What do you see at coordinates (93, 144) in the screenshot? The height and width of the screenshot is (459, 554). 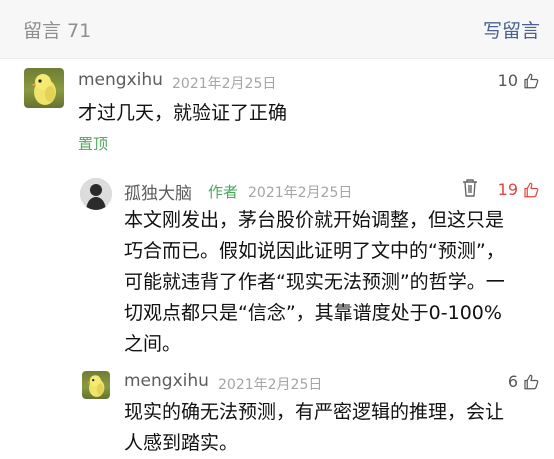 I see `pinned-badge: 置顶` at bounding box center [93, 144].